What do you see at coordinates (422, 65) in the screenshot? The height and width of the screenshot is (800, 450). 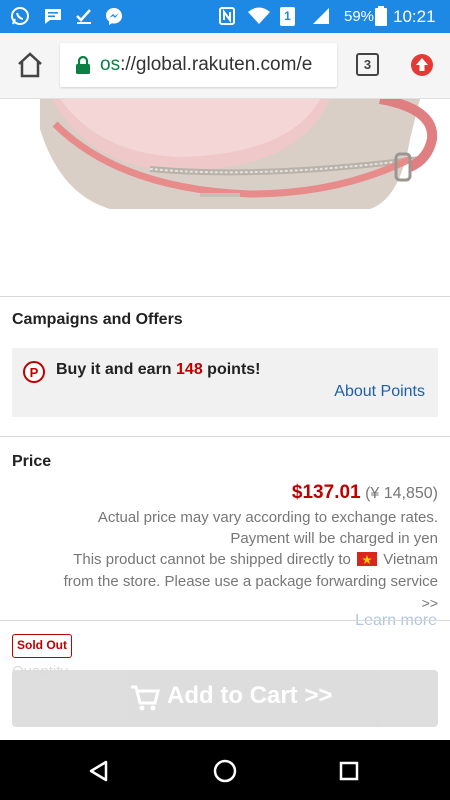 I see `update-icon` at bounding box center [422, 65].